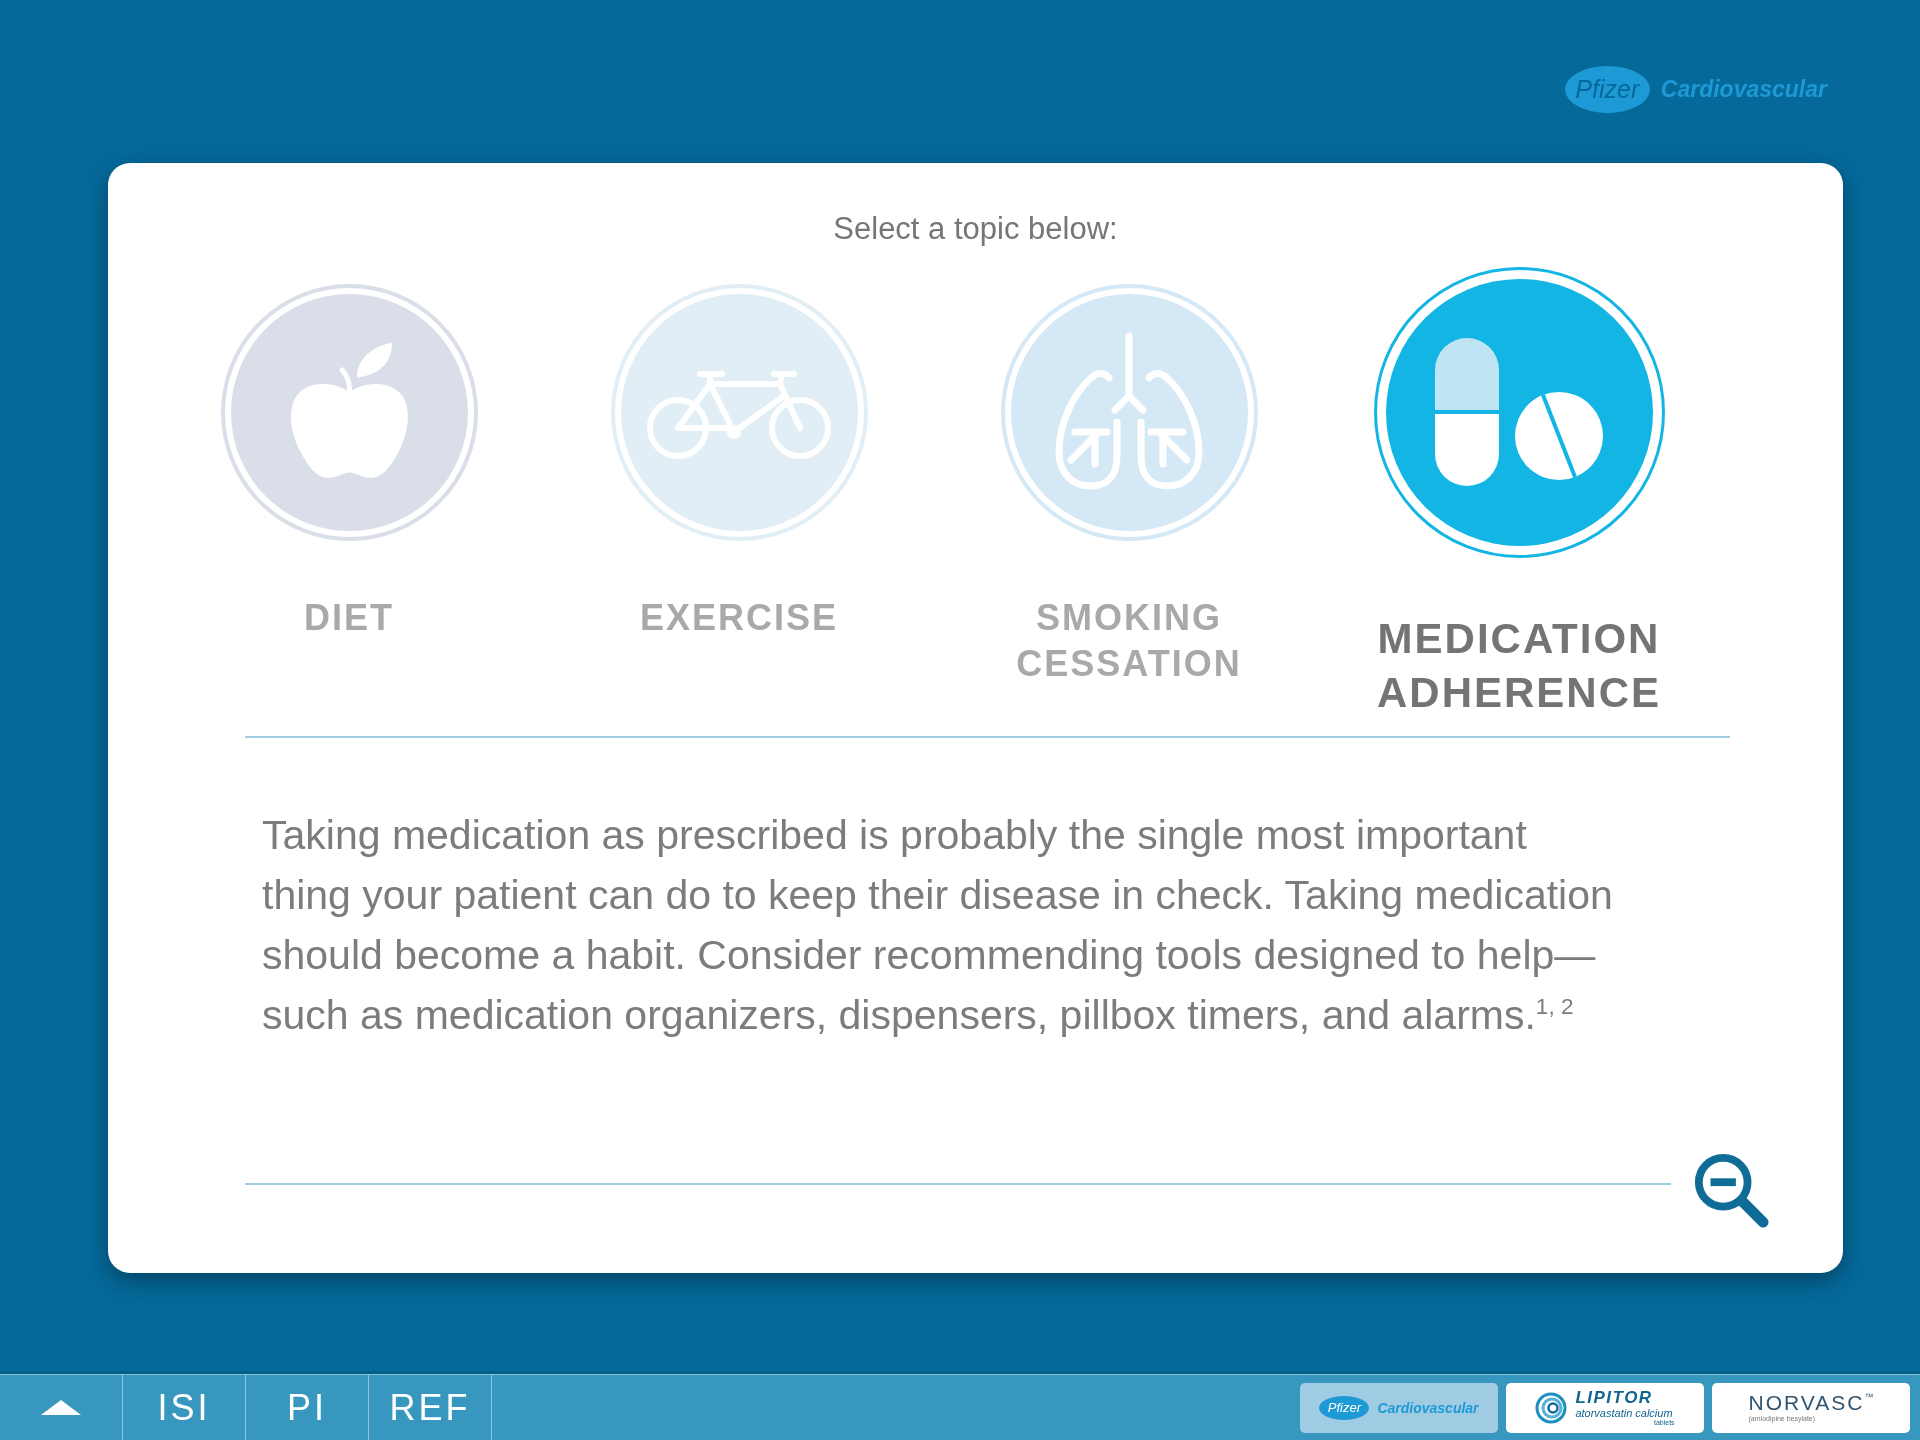  I want to click on pills-icon, so click(1519, 412).